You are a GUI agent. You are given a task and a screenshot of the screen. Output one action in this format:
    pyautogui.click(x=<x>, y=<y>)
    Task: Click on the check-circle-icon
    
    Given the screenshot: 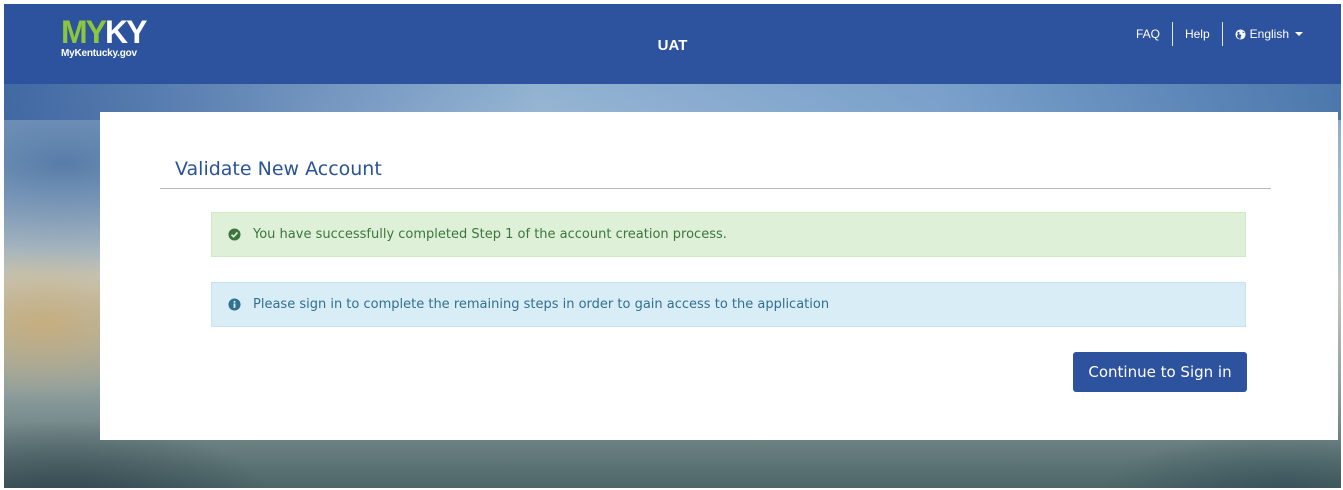 What is the action you would take?
    pyautogui.click(x=234, y=234)
    